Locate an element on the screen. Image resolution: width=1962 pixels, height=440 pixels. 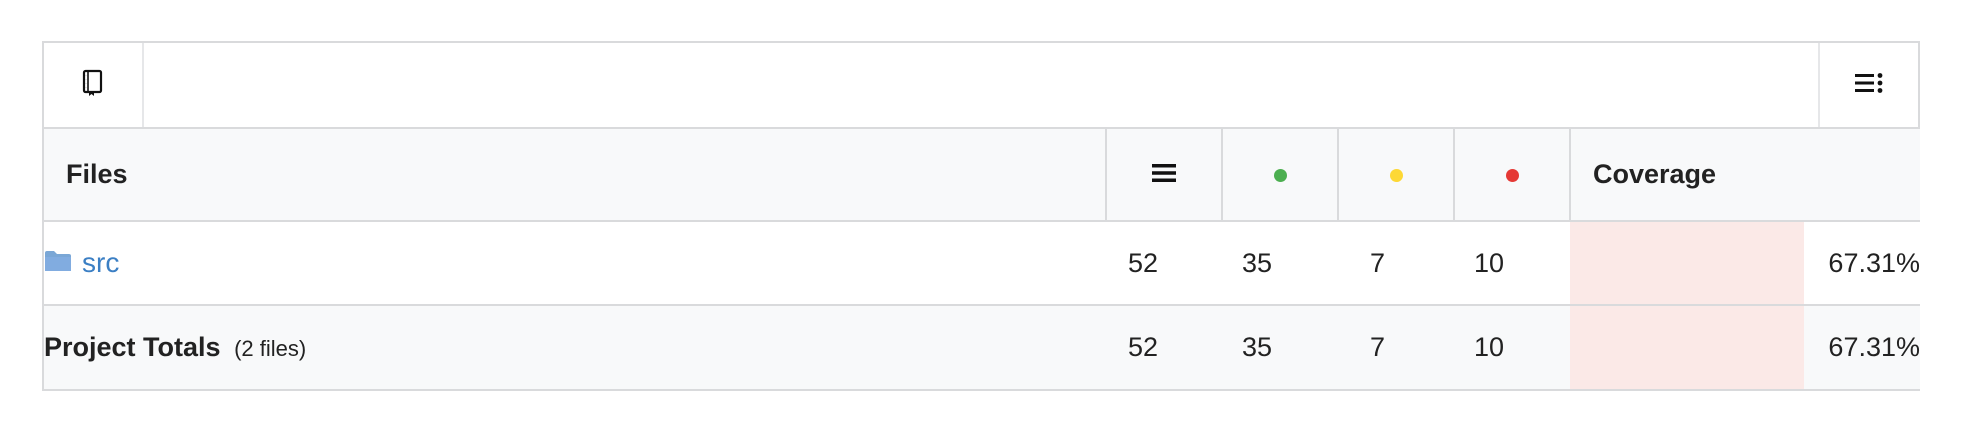
lines-header is located at coordinates (1163, 175).